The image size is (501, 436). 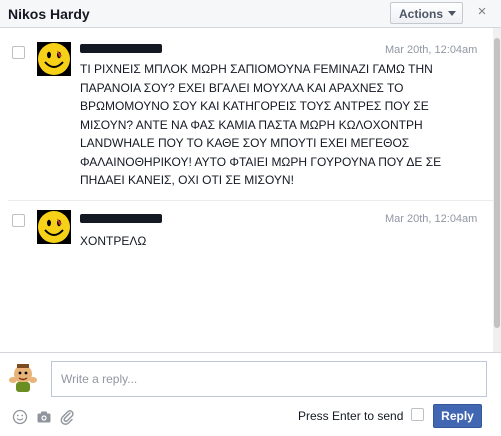 What do you see at coordinates (497, 183) in the screenshot?
I see `scrollbar-thumb` at bounding box center [497, 183].